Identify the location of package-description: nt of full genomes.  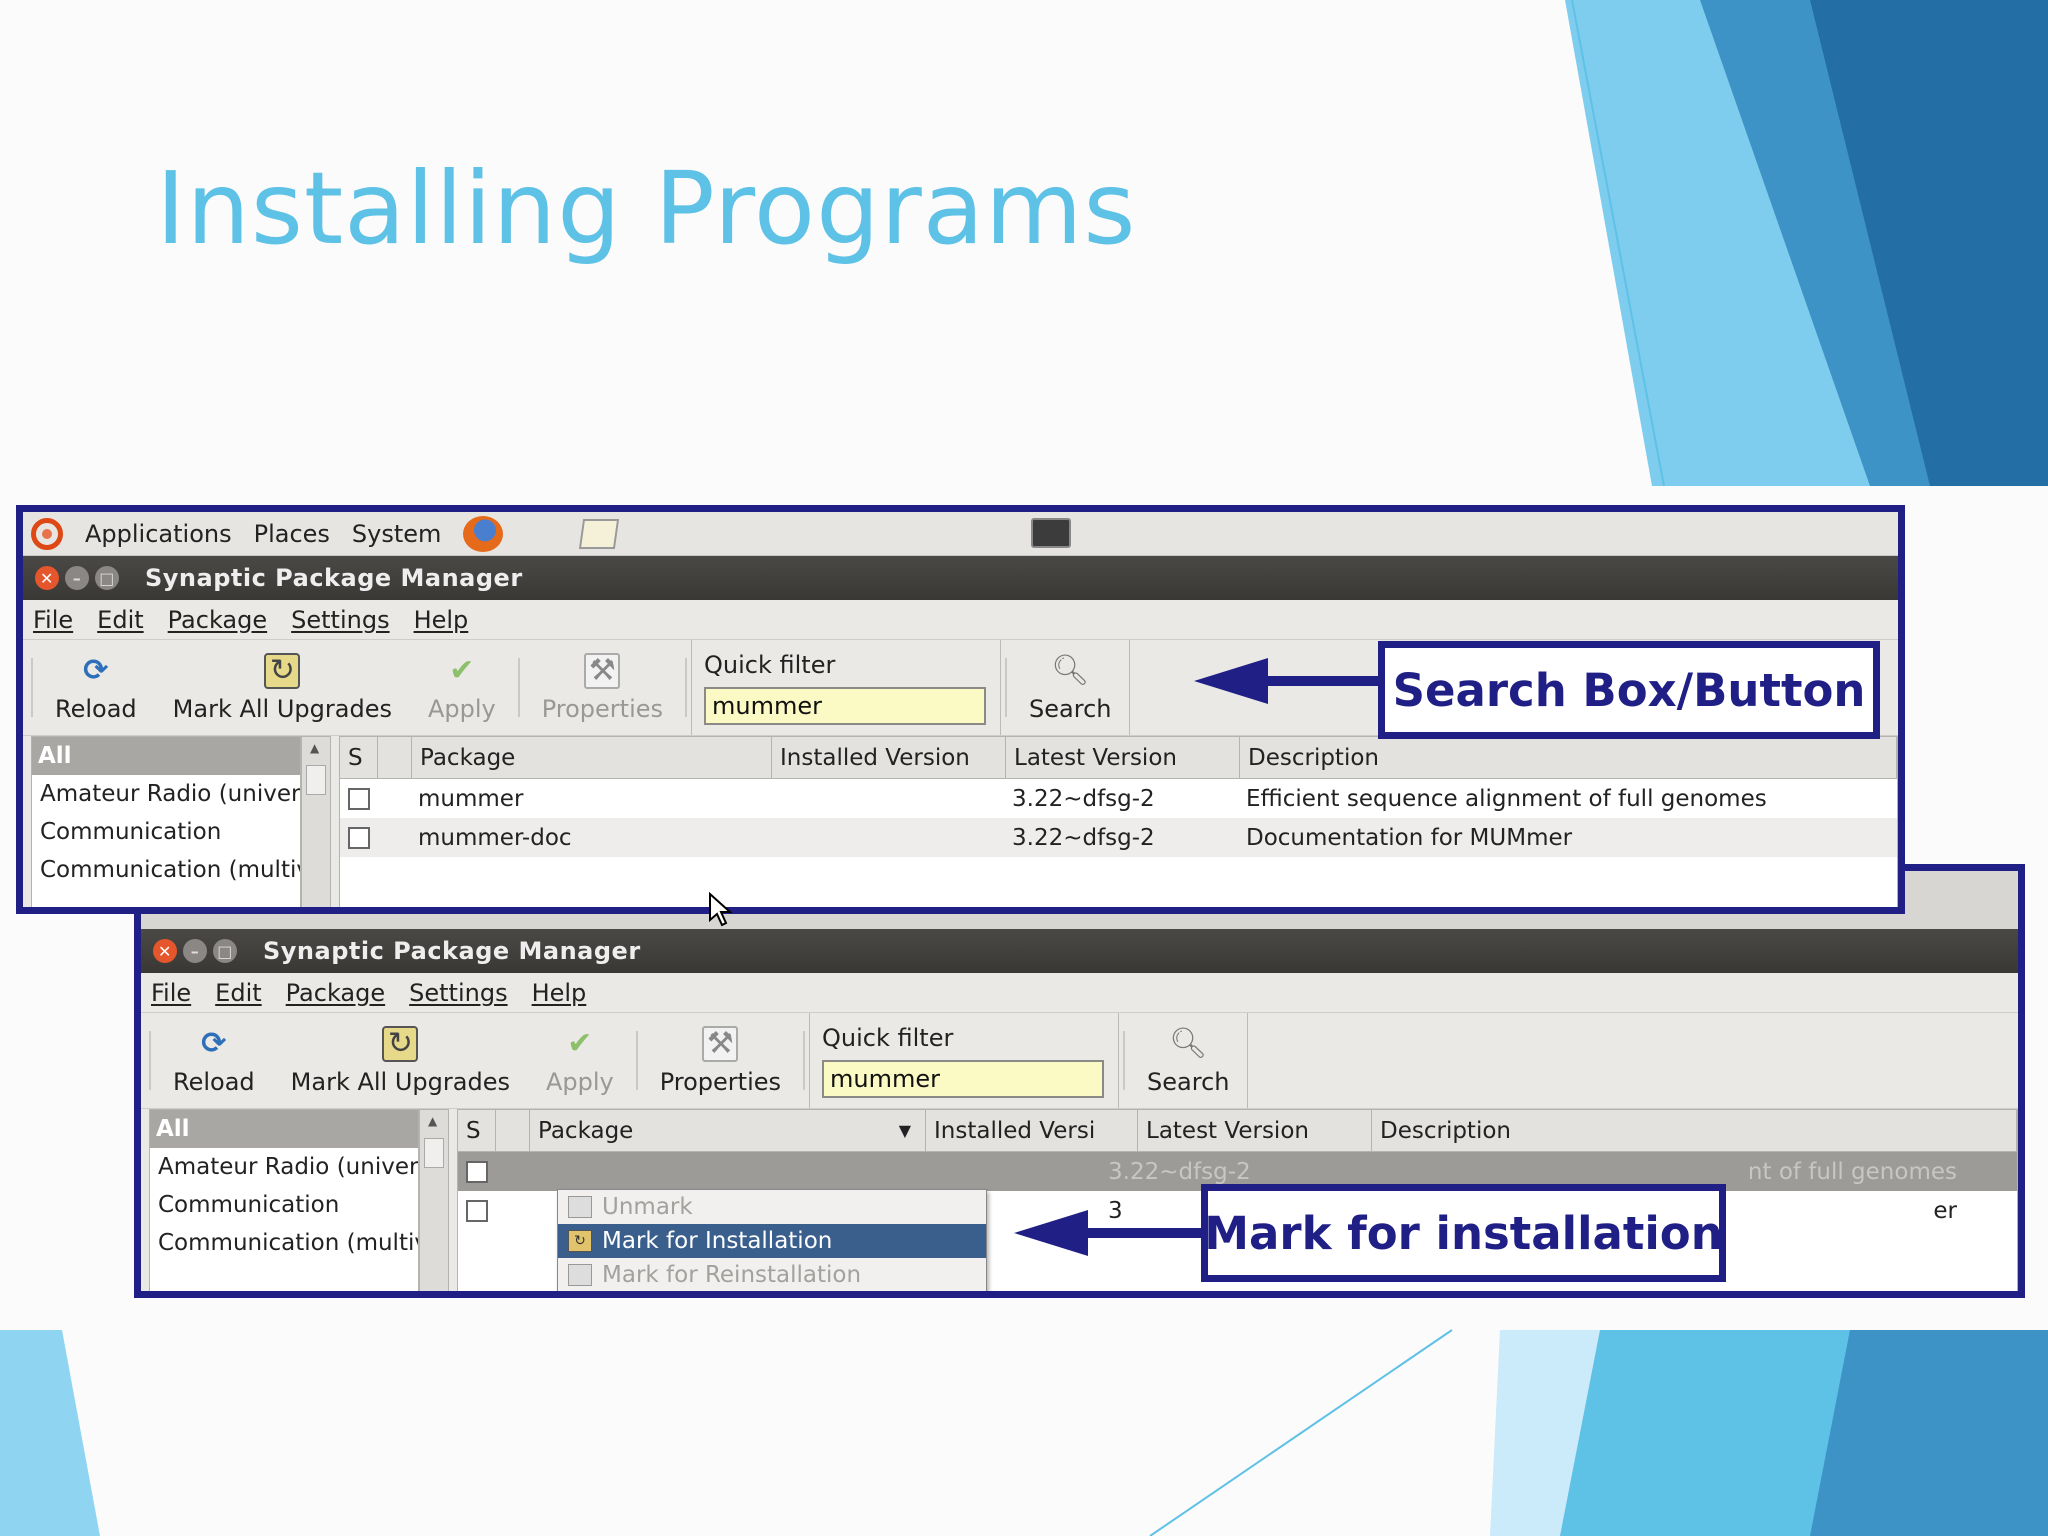
(1852, 1171).